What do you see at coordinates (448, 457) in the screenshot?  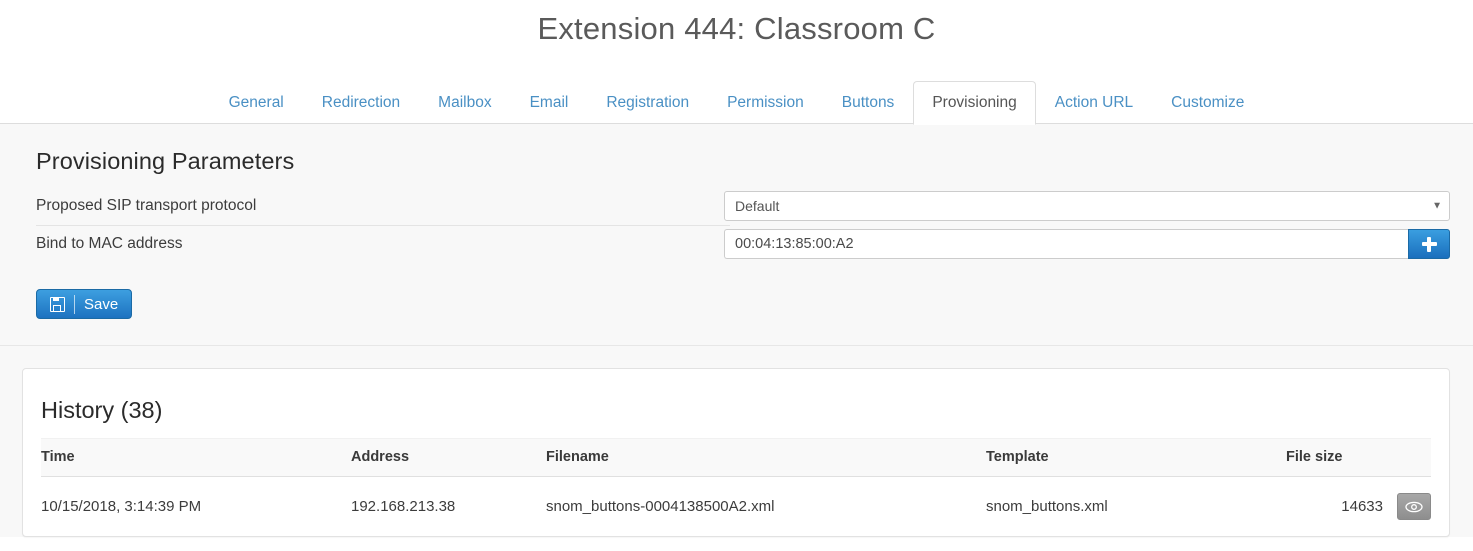 I see `column-header-address: Address` at bounding box center [448, 457].